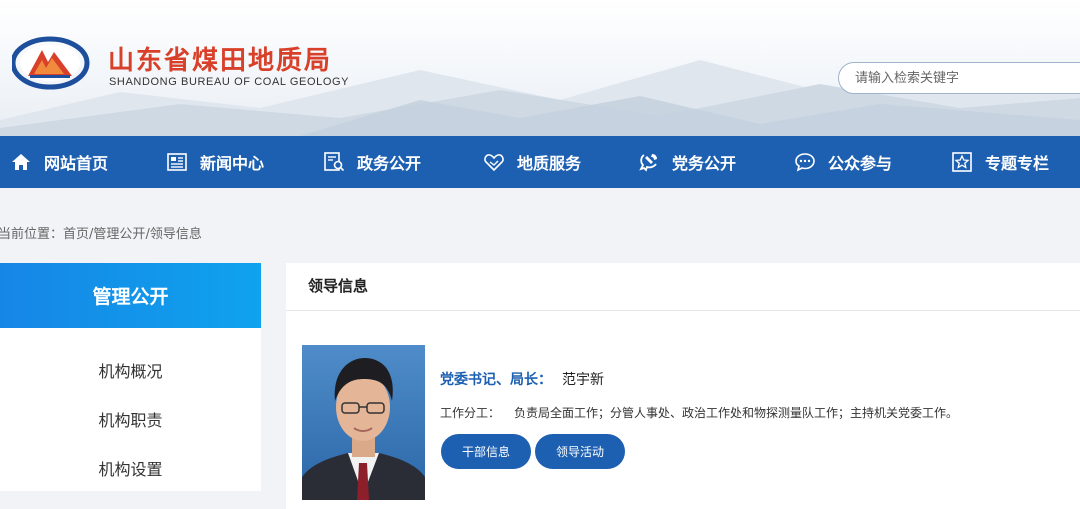  I want to click on breadcrumb-section-link: 管理公开, so click(119, 234).